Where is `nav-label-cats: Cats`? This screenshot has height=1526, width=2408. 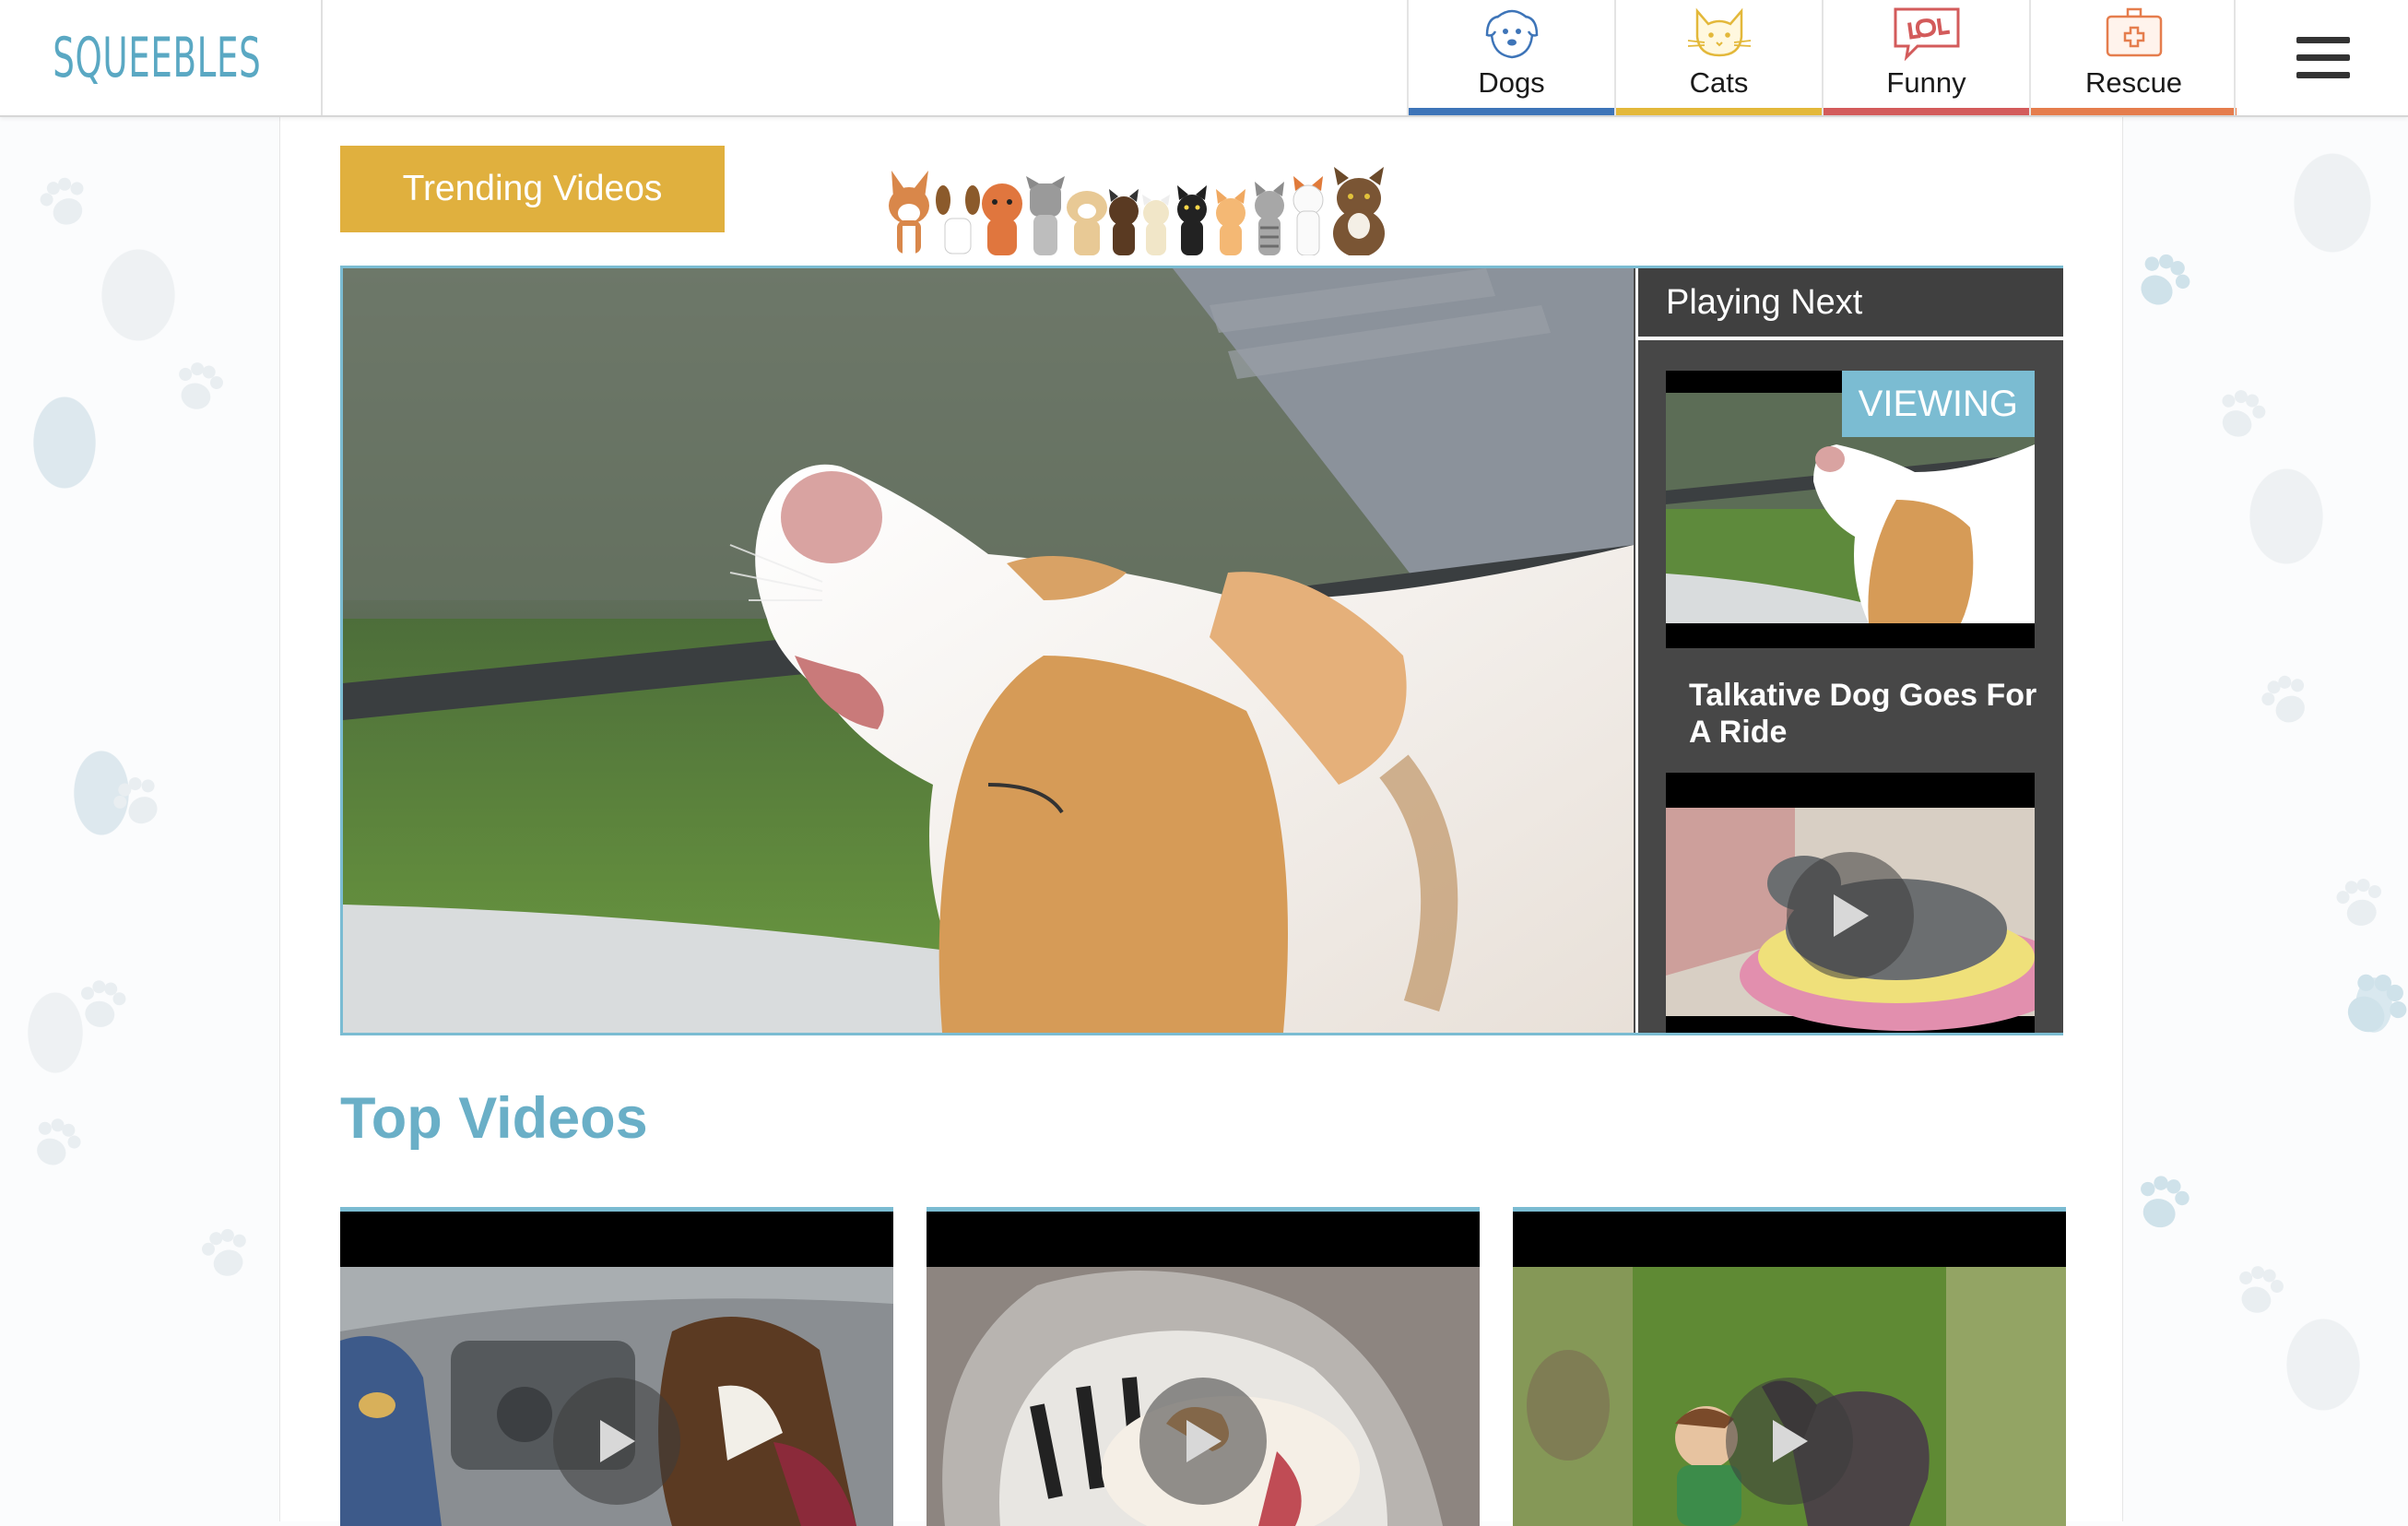 nav-label-cats: Cats is located at coordinates (1719, 82).